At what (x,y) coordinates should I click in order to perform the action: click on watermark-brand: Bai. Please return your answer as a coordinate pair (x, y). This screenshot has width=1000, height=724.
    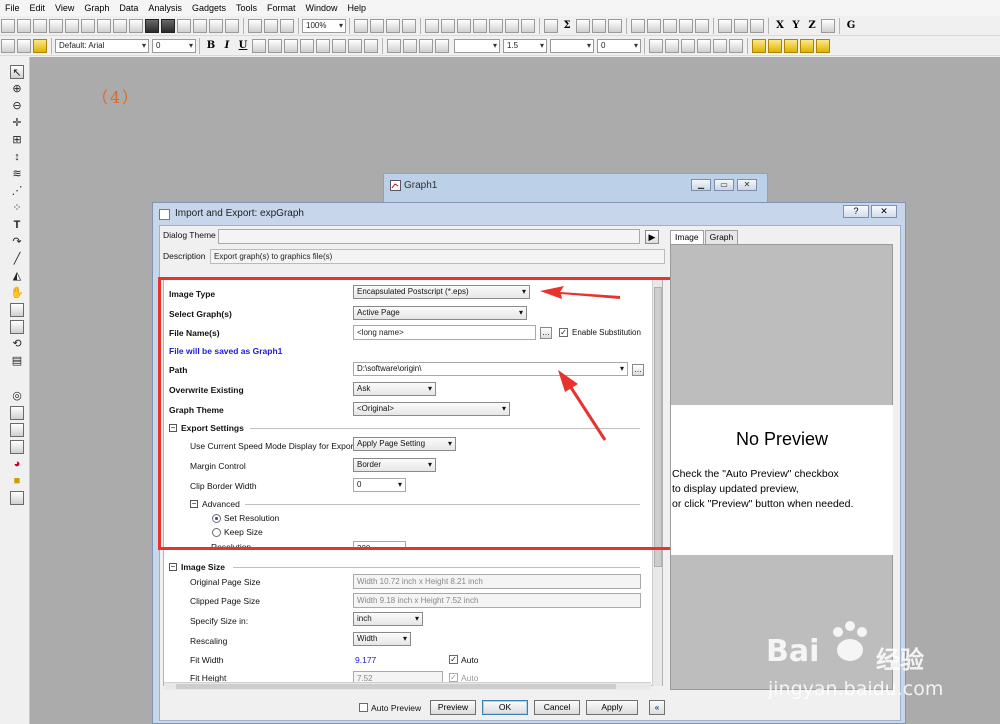
    Looking at the image, I should click on (793, 651).